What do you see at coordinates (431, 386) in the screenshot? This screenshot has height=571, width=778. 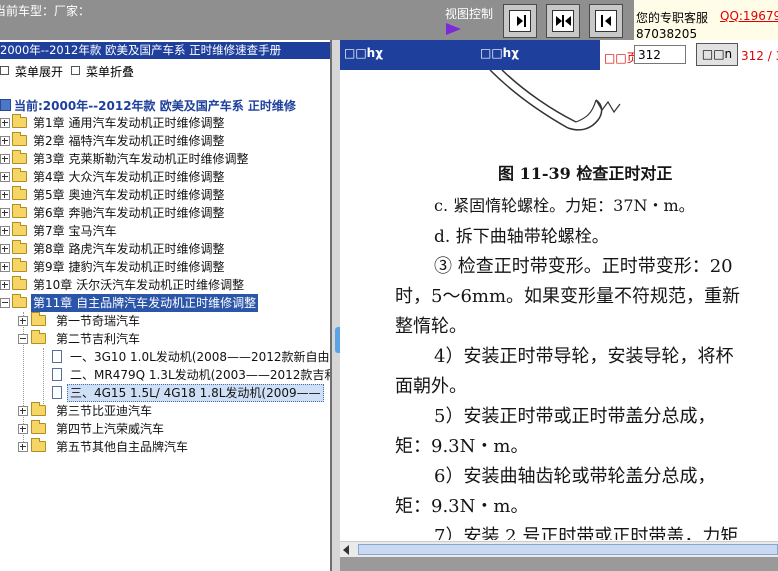 I see `doc-line-7: 面朝外。` at bounding box center [431, 386].